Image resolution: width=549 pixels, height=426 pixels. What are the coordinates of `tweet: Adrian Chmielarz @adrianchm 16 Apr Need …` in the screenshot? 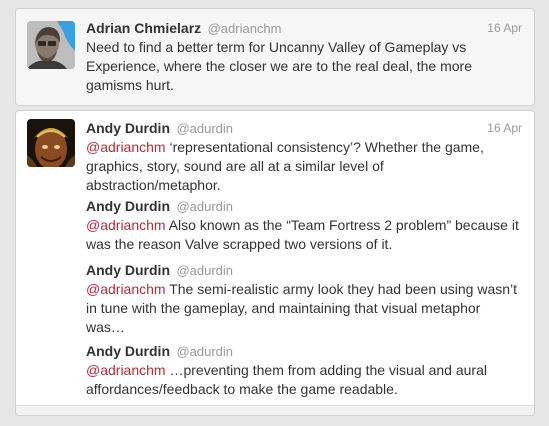 It's located at (304, 57).